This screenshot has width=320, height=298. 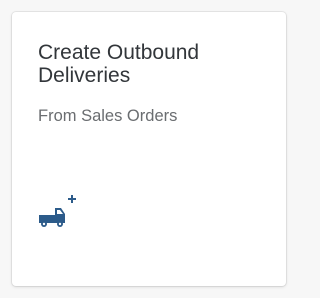 What do you see at coordinates (60, 214) in the screenshot?
I see `truck-add-icon` at bounding box center [60, 214].